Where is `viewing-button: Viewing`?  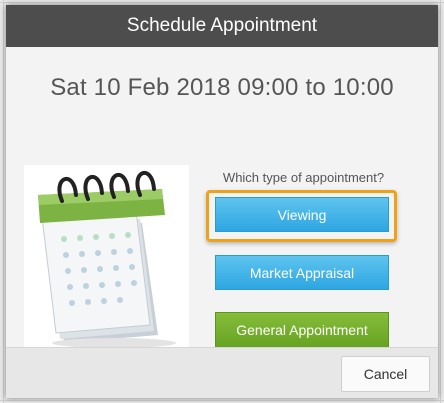 viewing-button: Viewing is located at coordinates (302, 214).